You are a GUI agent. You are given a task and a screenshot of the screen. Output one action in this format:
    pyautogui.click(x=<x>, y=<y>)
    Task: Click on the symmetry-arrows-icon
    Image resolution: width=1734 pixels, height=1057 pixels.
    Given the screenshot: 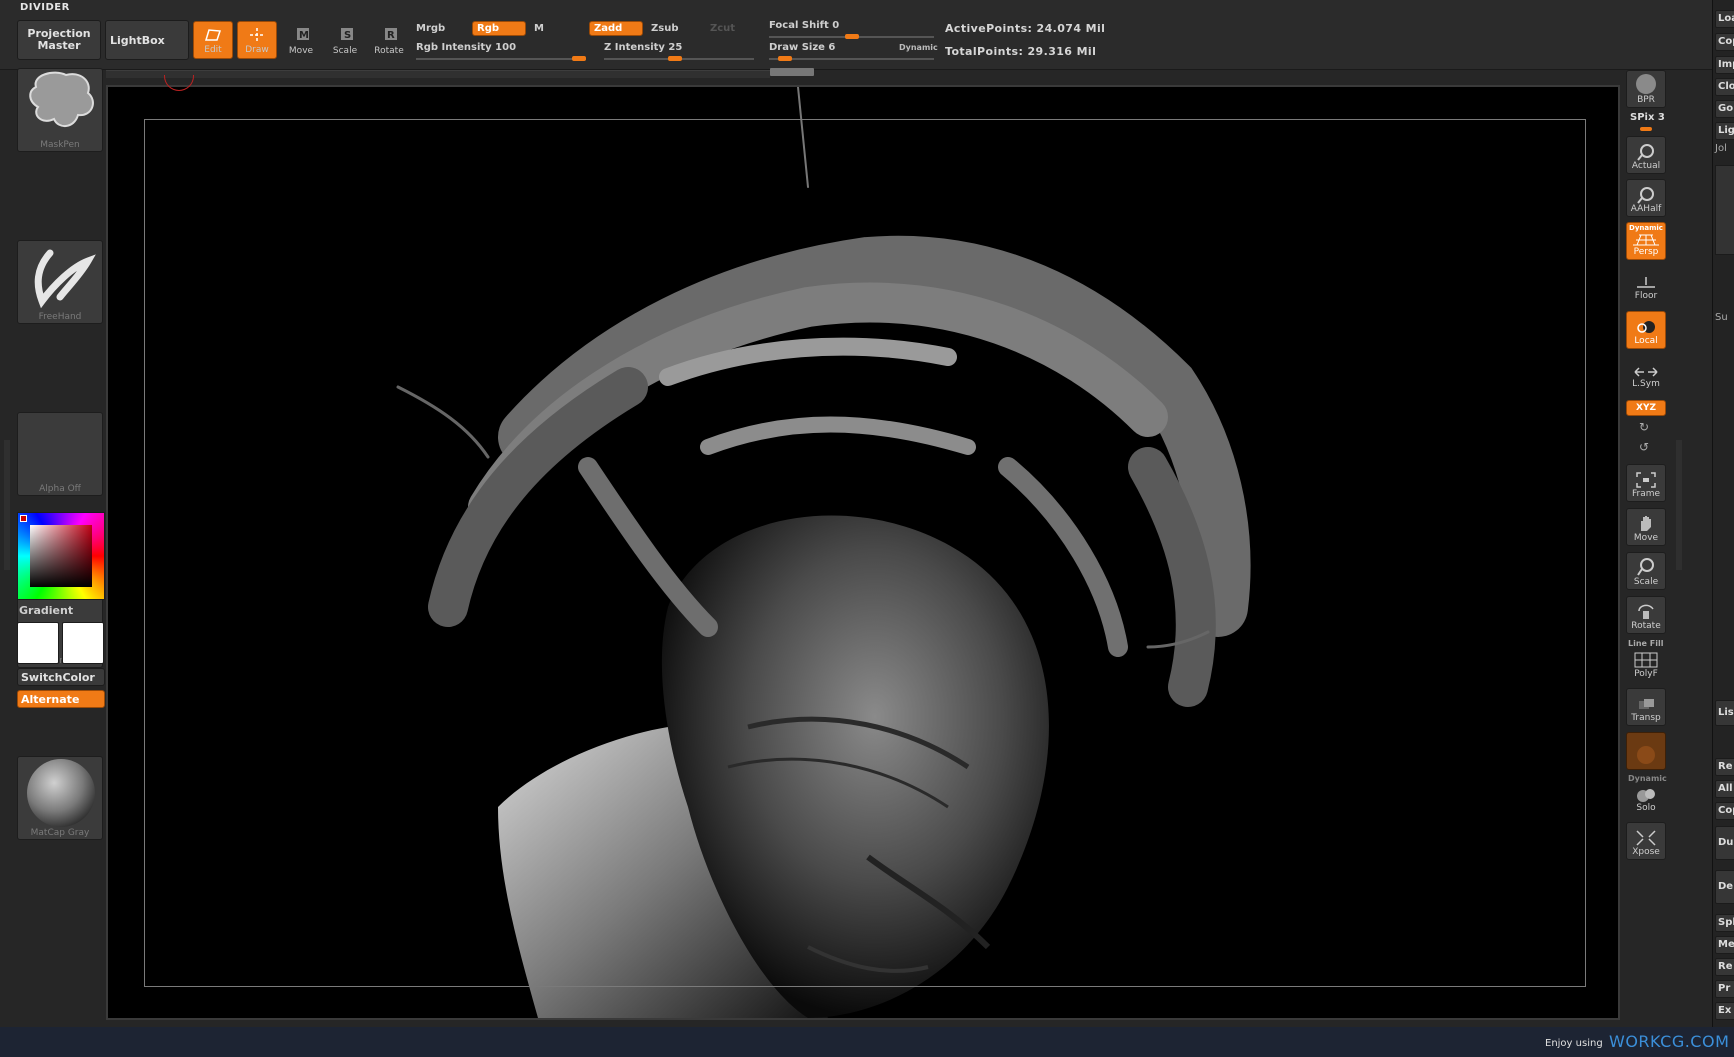 What is the action you would take?
    pyautogui.click(x=1646, y=372)
    